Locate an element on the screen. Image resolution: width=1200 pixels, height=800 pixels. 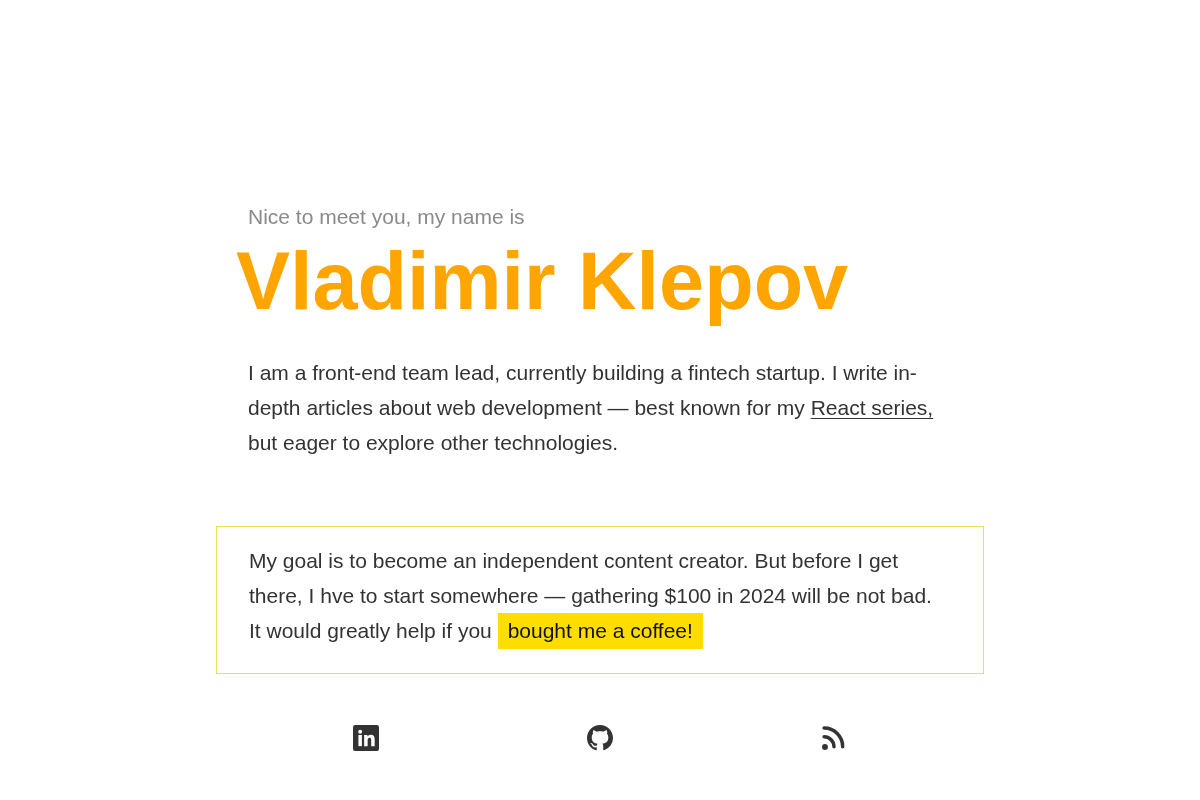
rss-icon is located at coordinates (834, 738).